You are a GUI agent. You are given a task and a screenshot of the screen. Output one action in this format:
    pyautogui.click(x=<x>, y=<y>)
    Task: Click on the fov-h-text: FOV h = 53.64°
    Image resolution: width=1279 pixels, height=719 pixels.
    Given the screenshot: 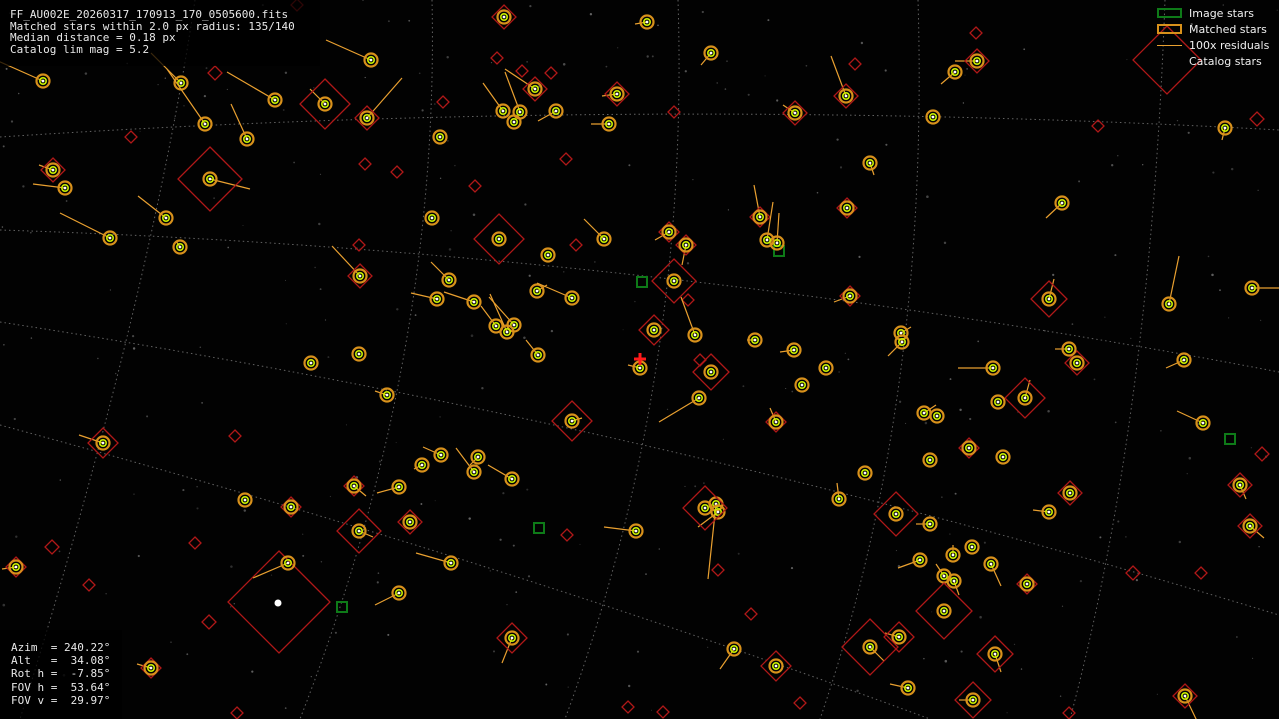 What is the action you would take?
    pyautogui.click(x=61, y=687)
    